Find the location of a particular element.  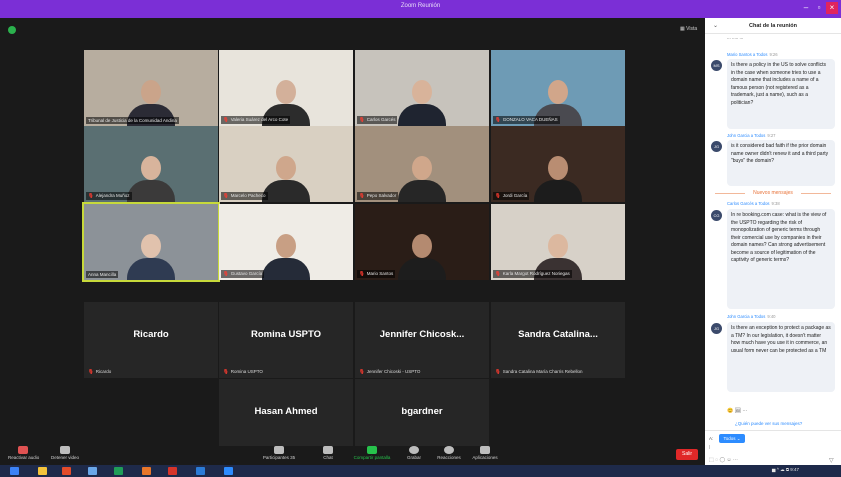

message-time: 9:26 is located at coordinates (773, 54).